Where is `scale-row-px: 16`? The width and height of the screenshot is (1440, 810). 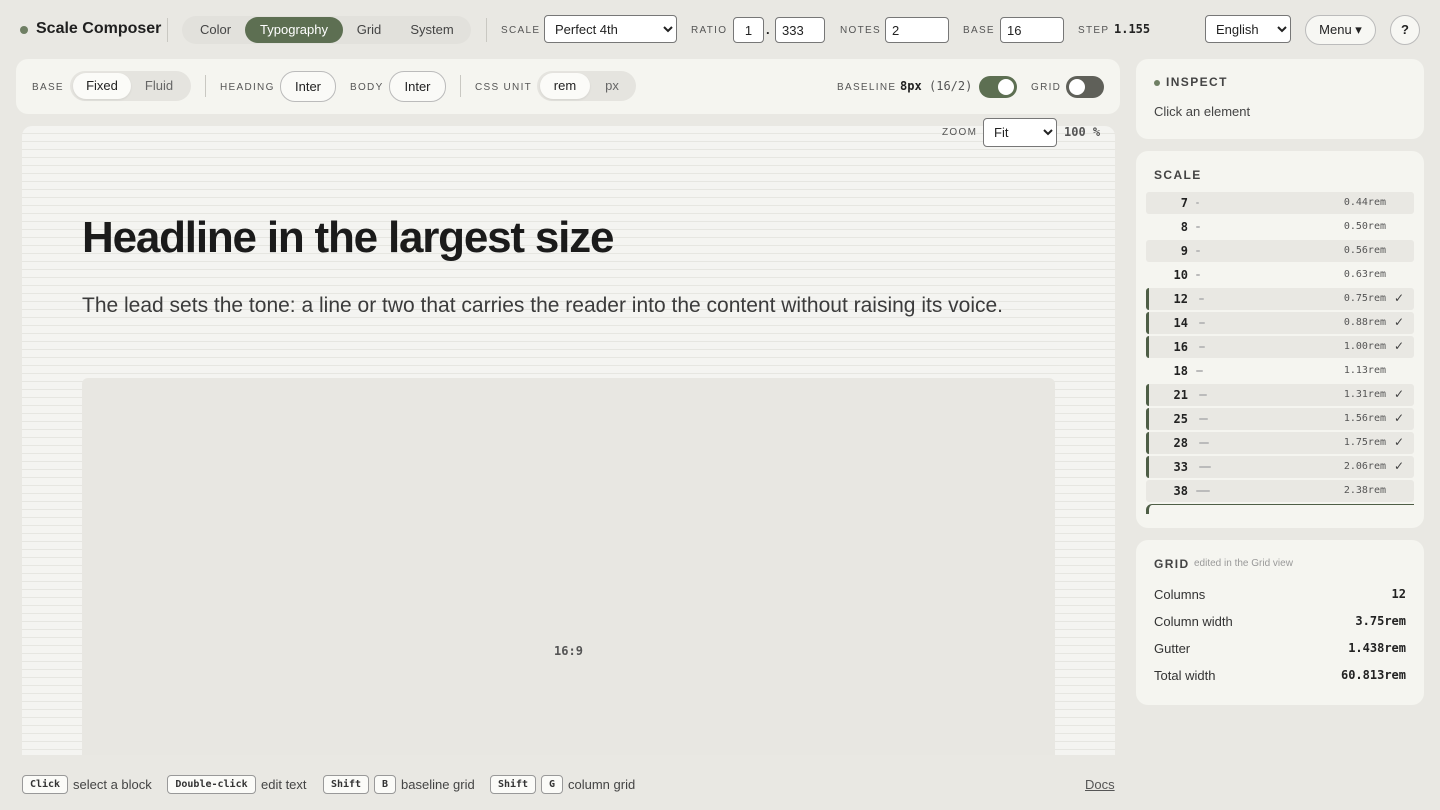
scale-row-px: 16 is located at coordinates (1180, 347).